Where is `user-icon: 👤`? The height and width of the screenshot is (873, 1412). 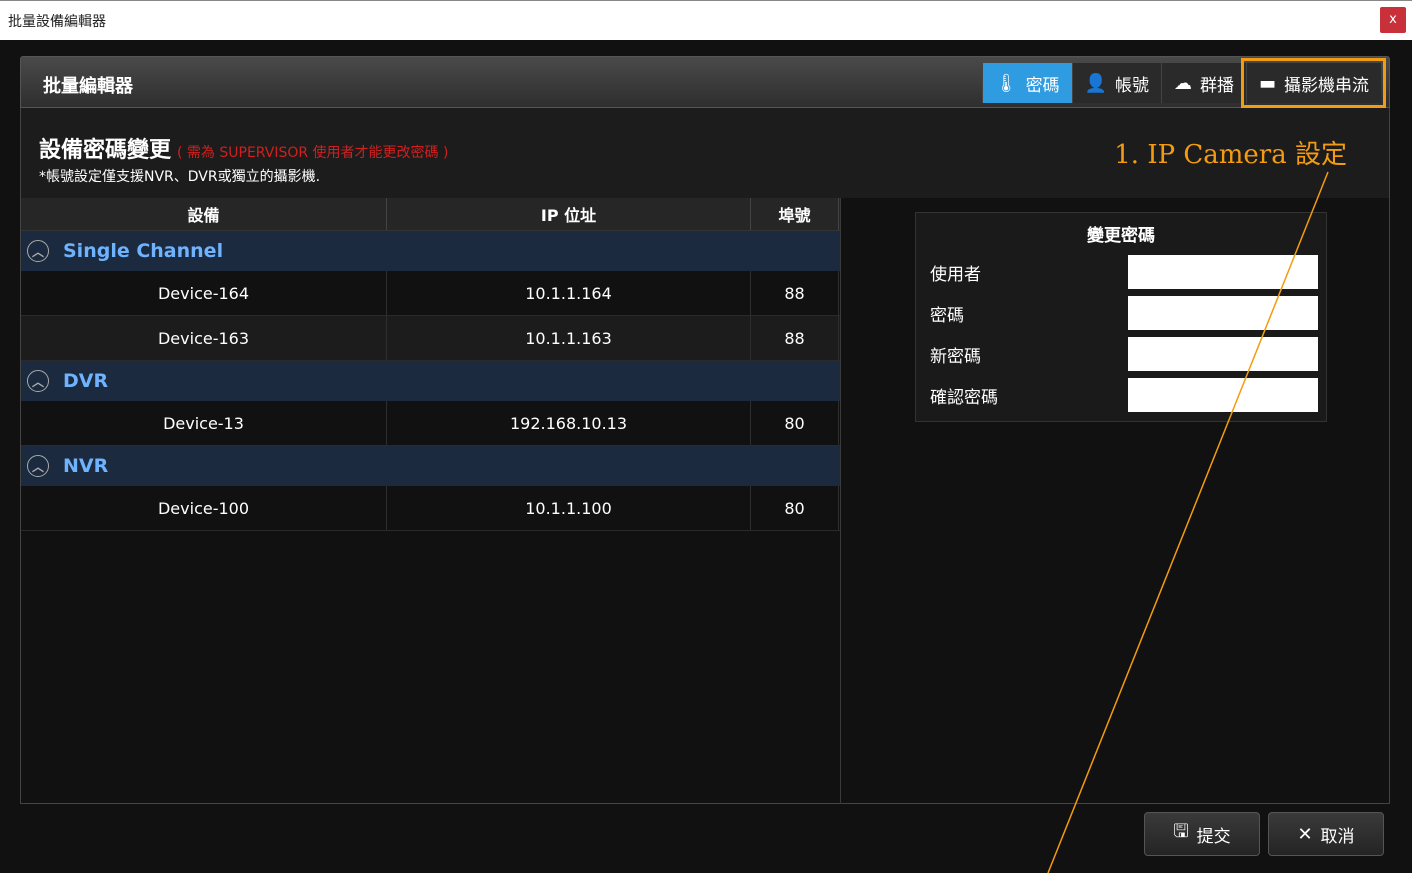 user-icon: 👤 is located at coordinates (1095, 83).